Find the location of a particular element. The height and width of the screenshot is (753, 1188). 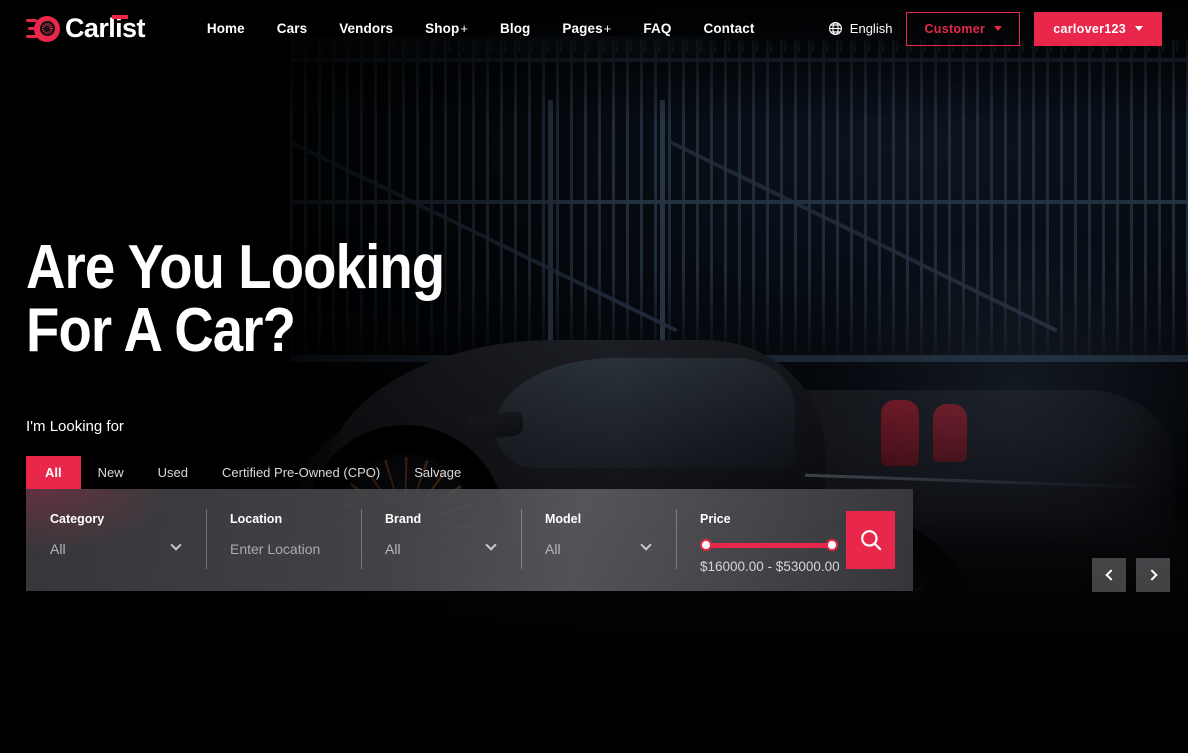

nav-item-vendors: Vendors is located at coordinates (366, 28).